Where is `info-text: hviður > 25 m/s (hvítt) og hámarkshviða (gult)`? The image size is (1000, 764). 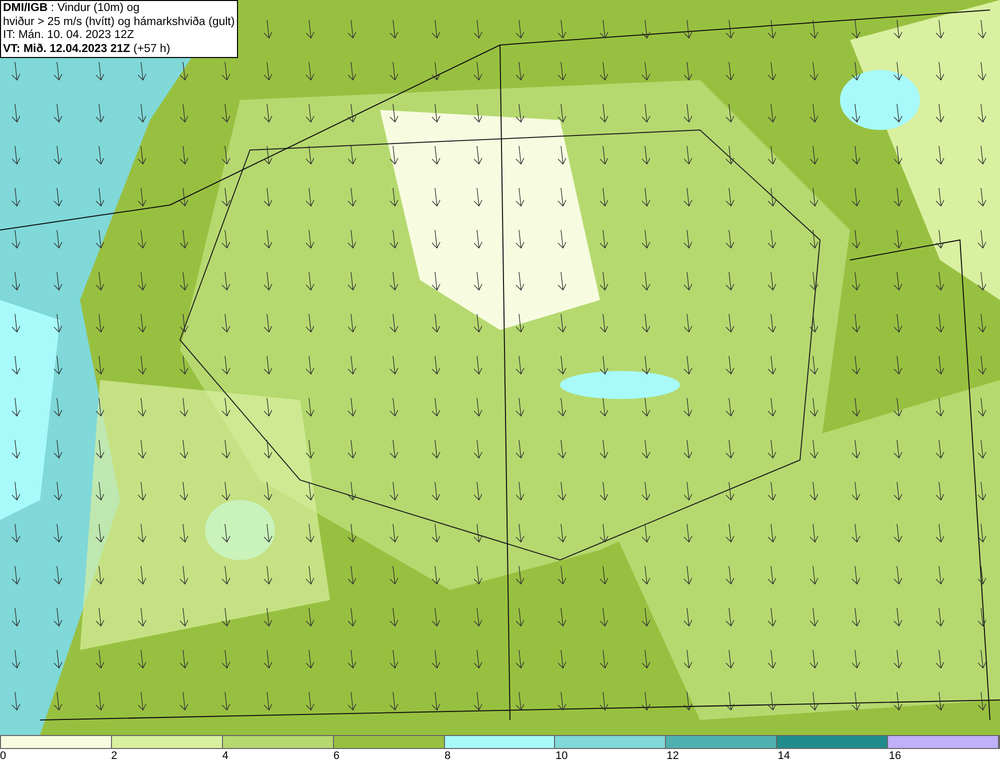 info-text: hviður > 25 m/s (hvítt) og hámarkshviða (gult) is located at coordinates (119, 22).